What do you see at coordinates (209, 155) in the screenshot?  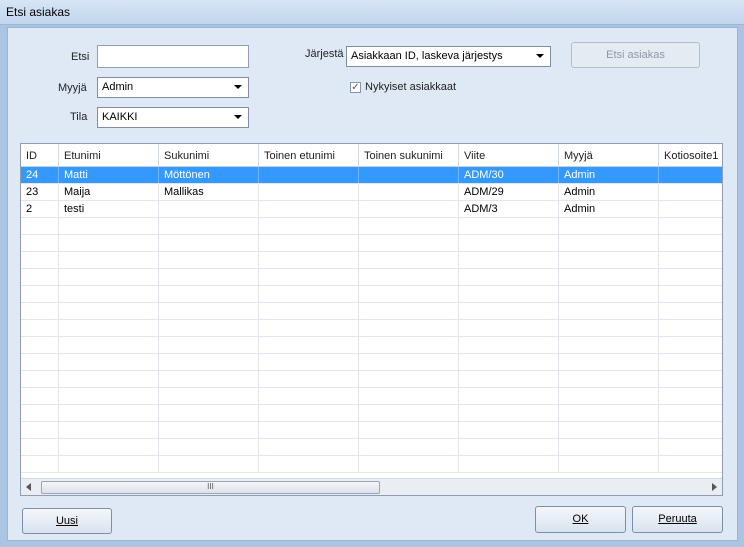 I see `column-header: Sukunimi` at bounding box center [209, 155].